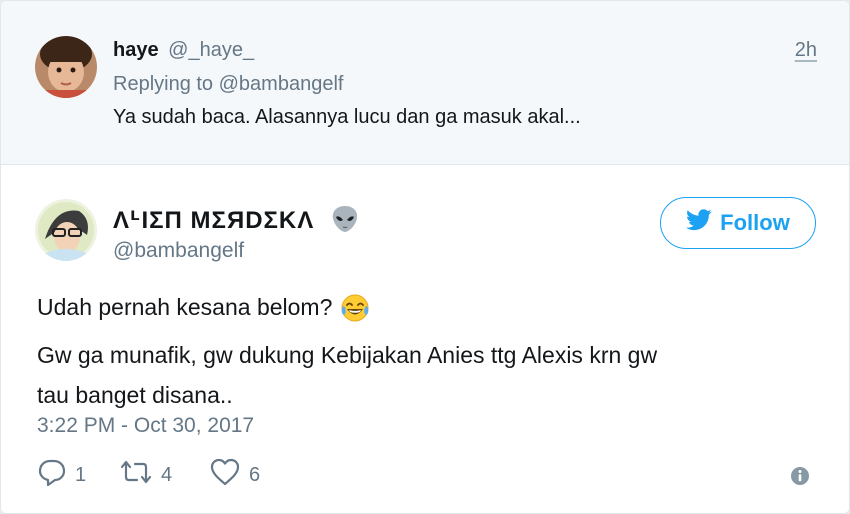 This screenshot has width=850, height=514. I want to click on reply-action: 1, so click(61, 475).